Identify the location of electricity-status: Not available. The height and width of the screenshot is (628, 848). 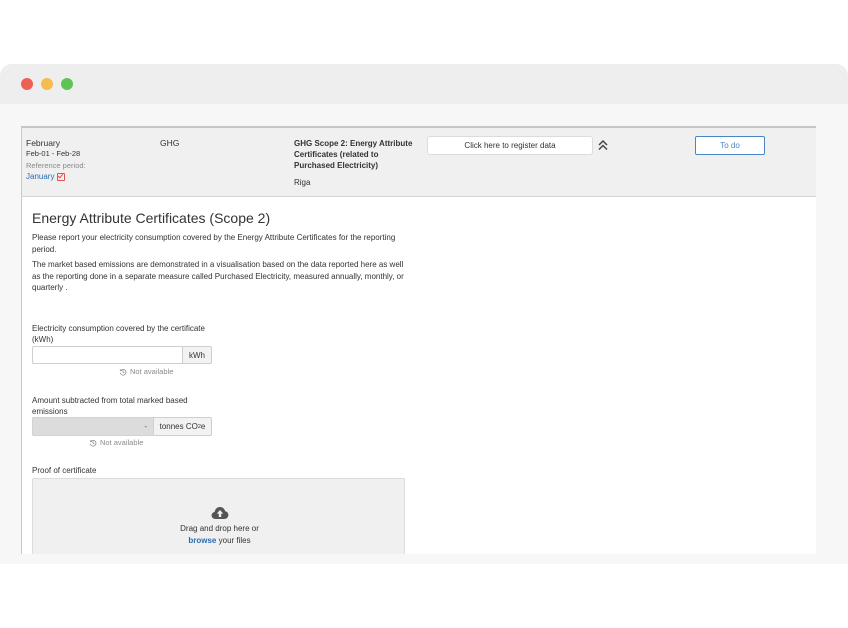
(146, 371).